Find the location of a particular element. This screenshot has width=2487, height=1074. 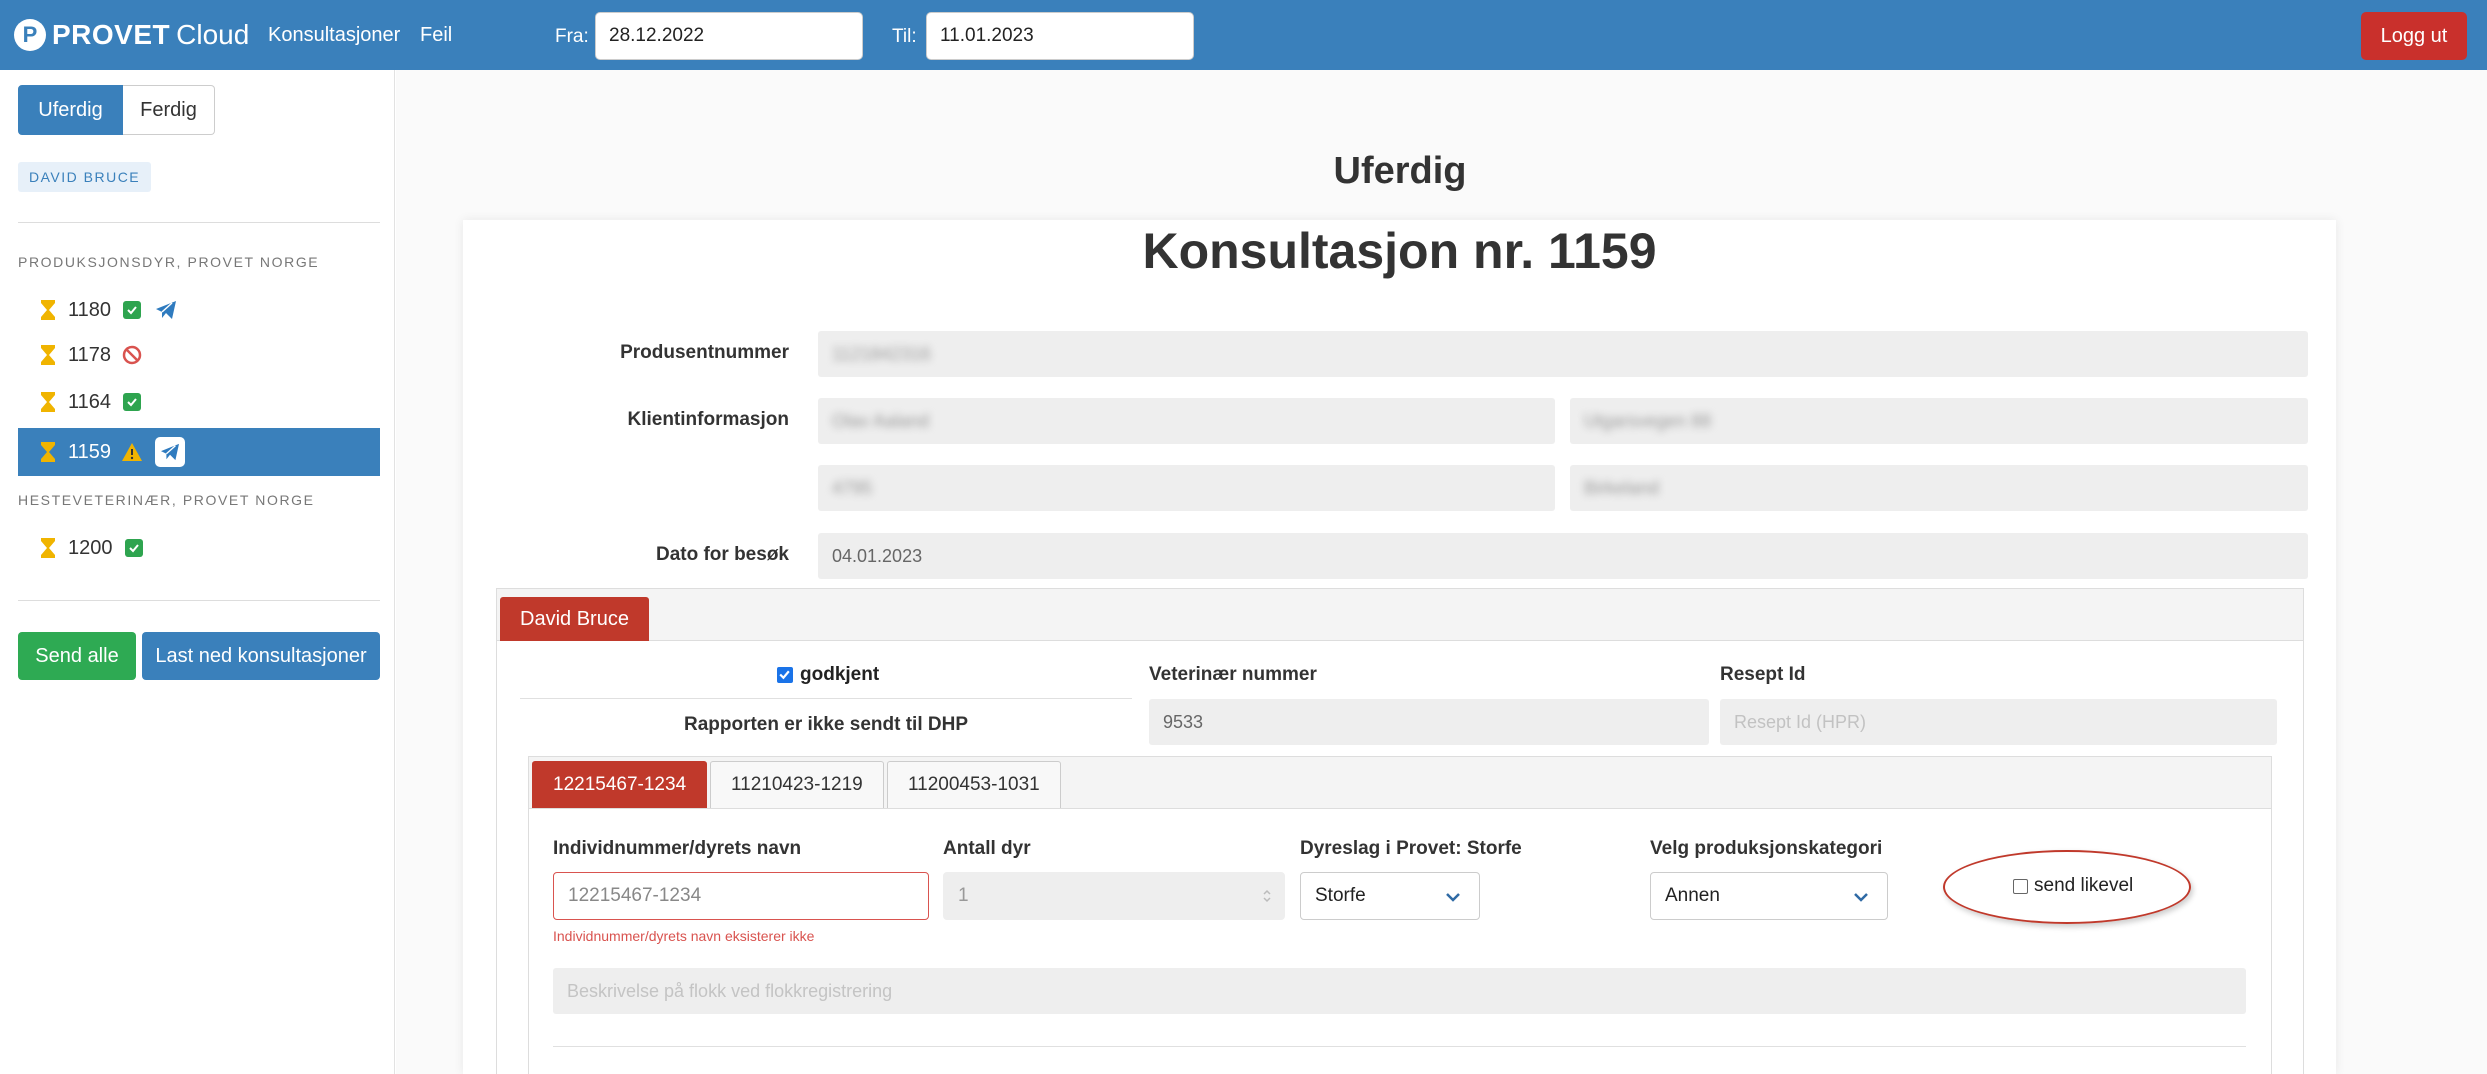

approved-row: godkjent is located at coordinates (828, 675).